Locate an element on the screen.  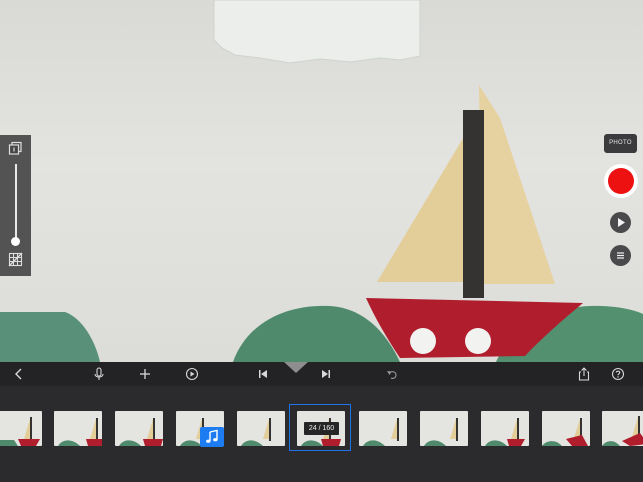
onion-skin-slider-track is located at coordinates (16, 202).